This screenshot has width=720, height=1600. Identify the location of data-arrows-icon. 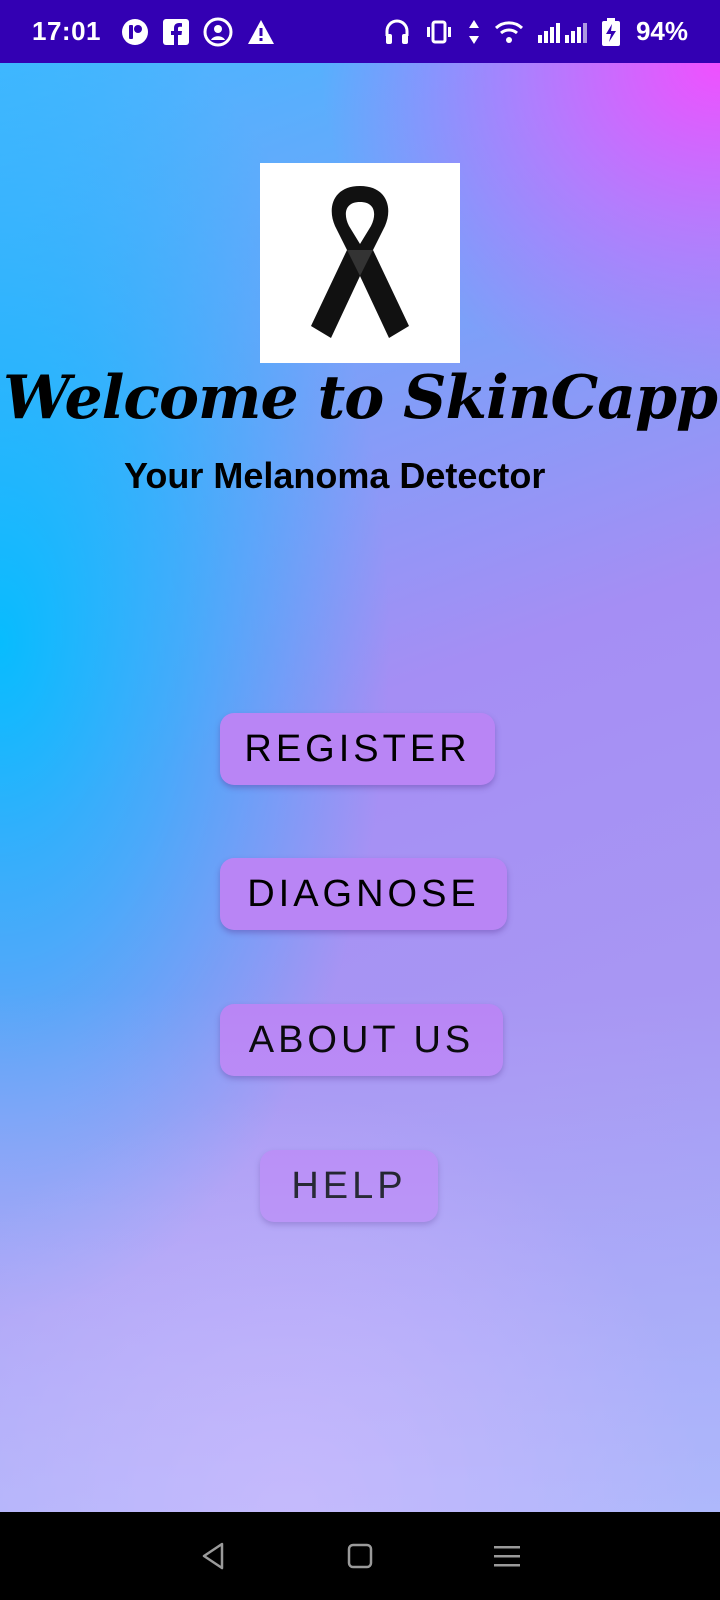
(474, 31).